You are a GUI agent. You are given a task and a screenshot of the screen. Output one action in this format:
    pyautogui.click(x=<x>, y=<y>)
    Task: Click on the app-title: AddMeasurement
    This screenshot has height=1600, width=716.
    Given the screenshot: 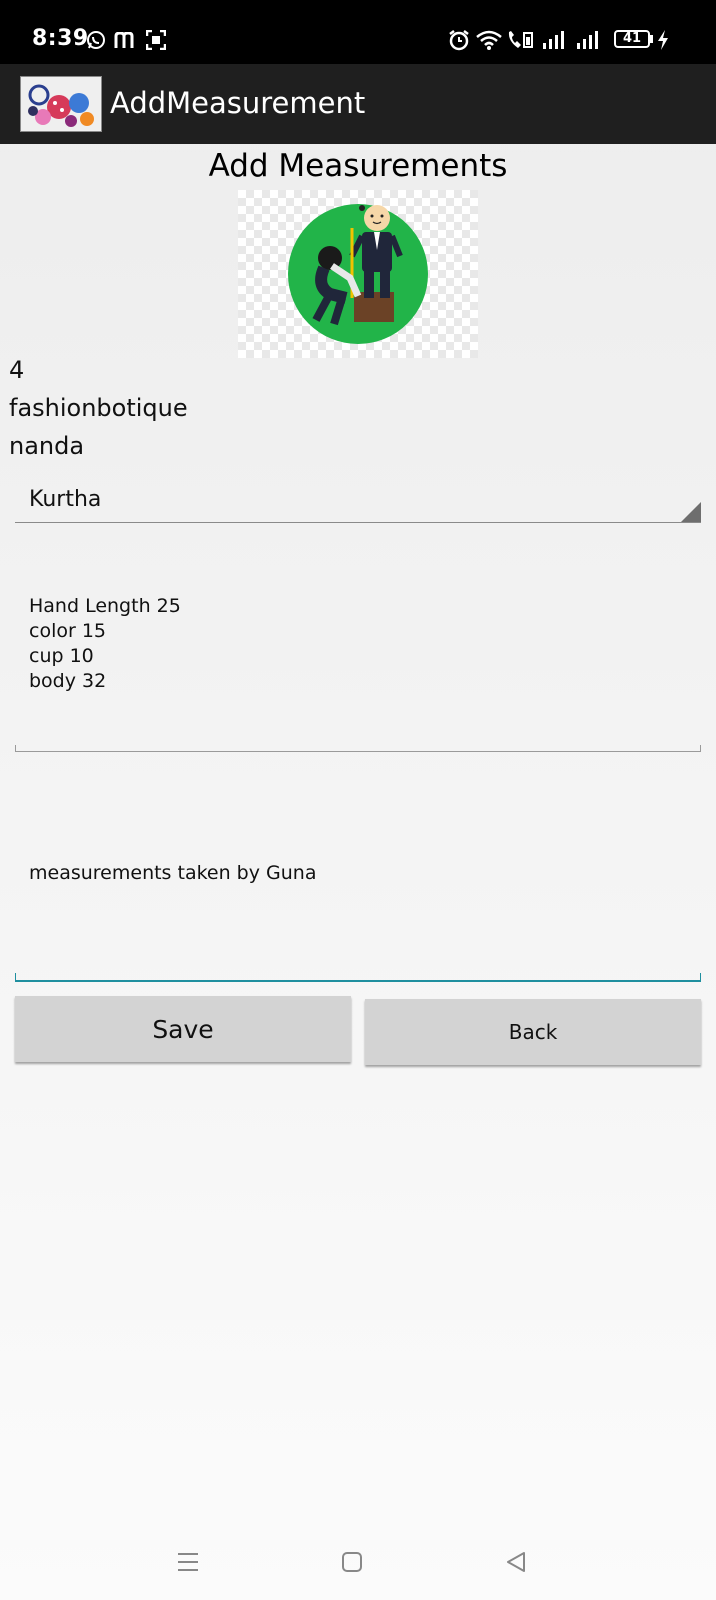 What is the action you would take?
    pyautogui.click(x=238, y=103)
    